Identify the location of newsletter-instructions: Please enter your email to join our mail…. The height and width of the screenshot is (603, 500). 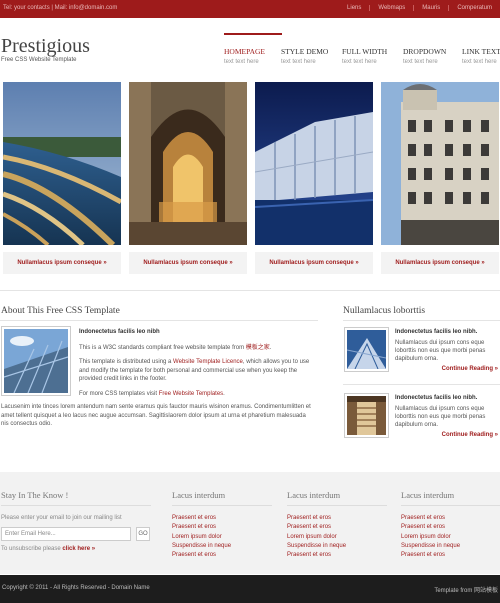
(61, 518).